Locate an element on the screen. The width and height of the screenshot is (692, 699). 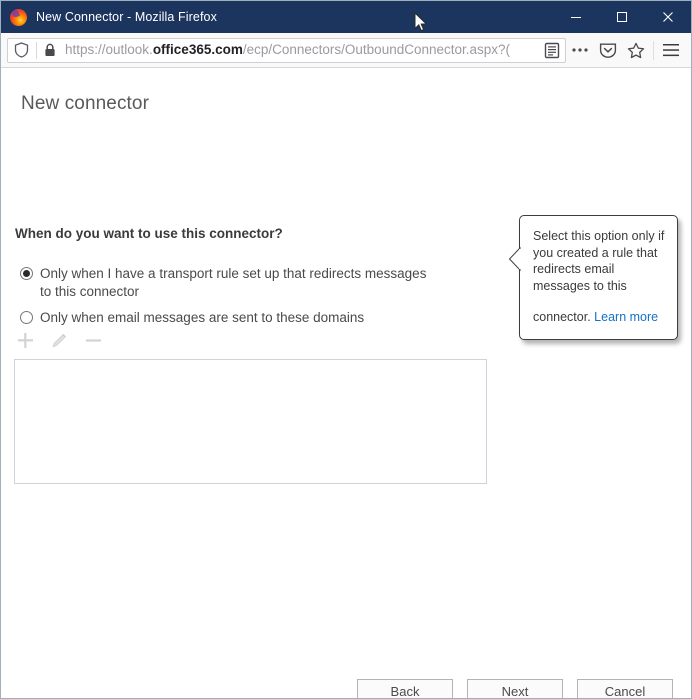
window-controls is located at coordinates (622, 17).